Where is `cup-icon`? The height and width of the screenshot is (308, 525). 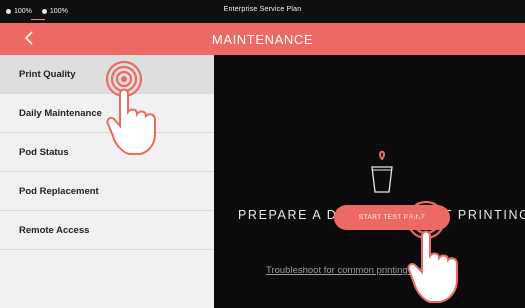 cup-icon is located at coordinates (382, 171).